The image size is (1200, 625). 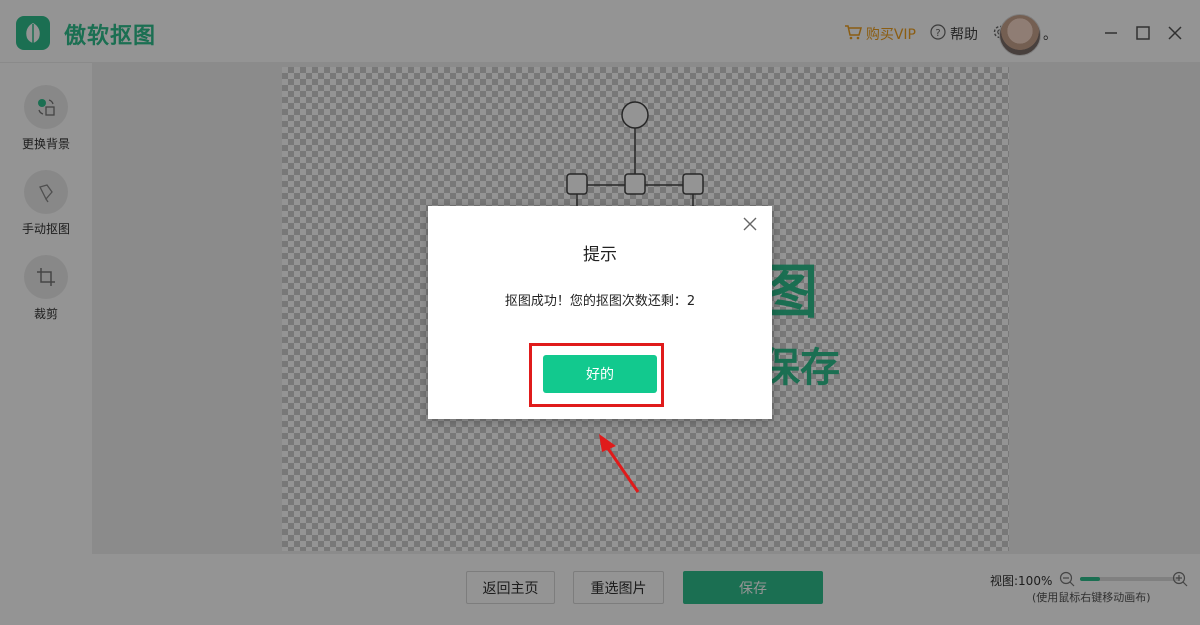 What do you see at coordinates (600, 301) in the screenshot?
I see `dialog-message: 抠图成功！您的抠图次数还剩：2` at bounding box center [600, 301].